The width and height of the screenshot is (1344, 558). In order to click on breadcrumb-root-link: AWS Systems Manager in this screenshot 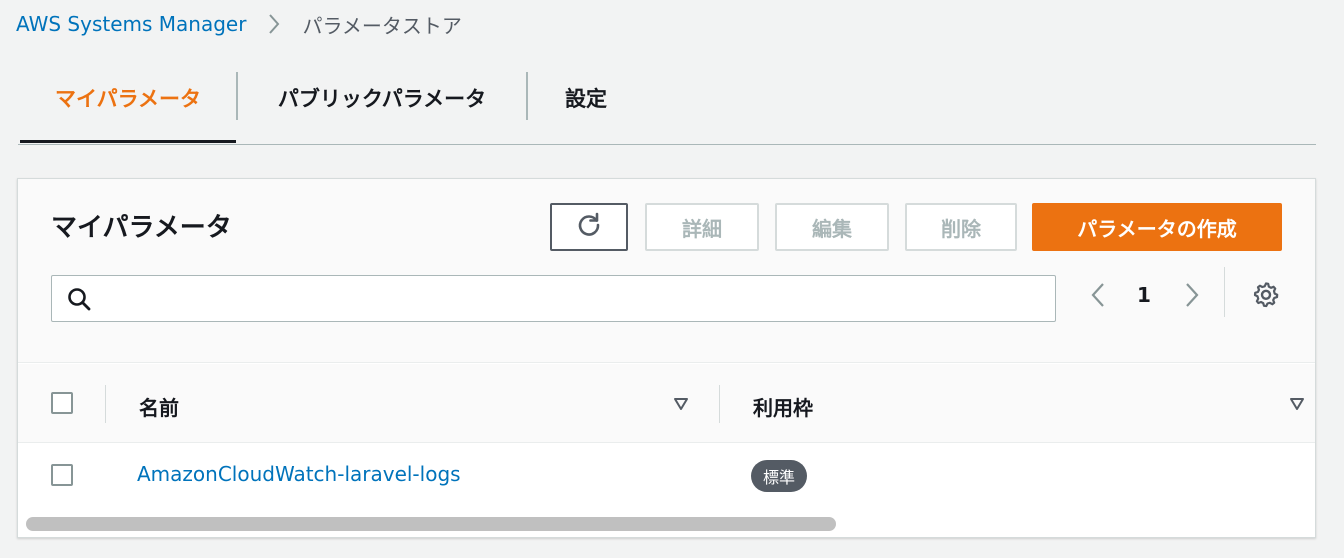, I will do `click(131, 24)`.